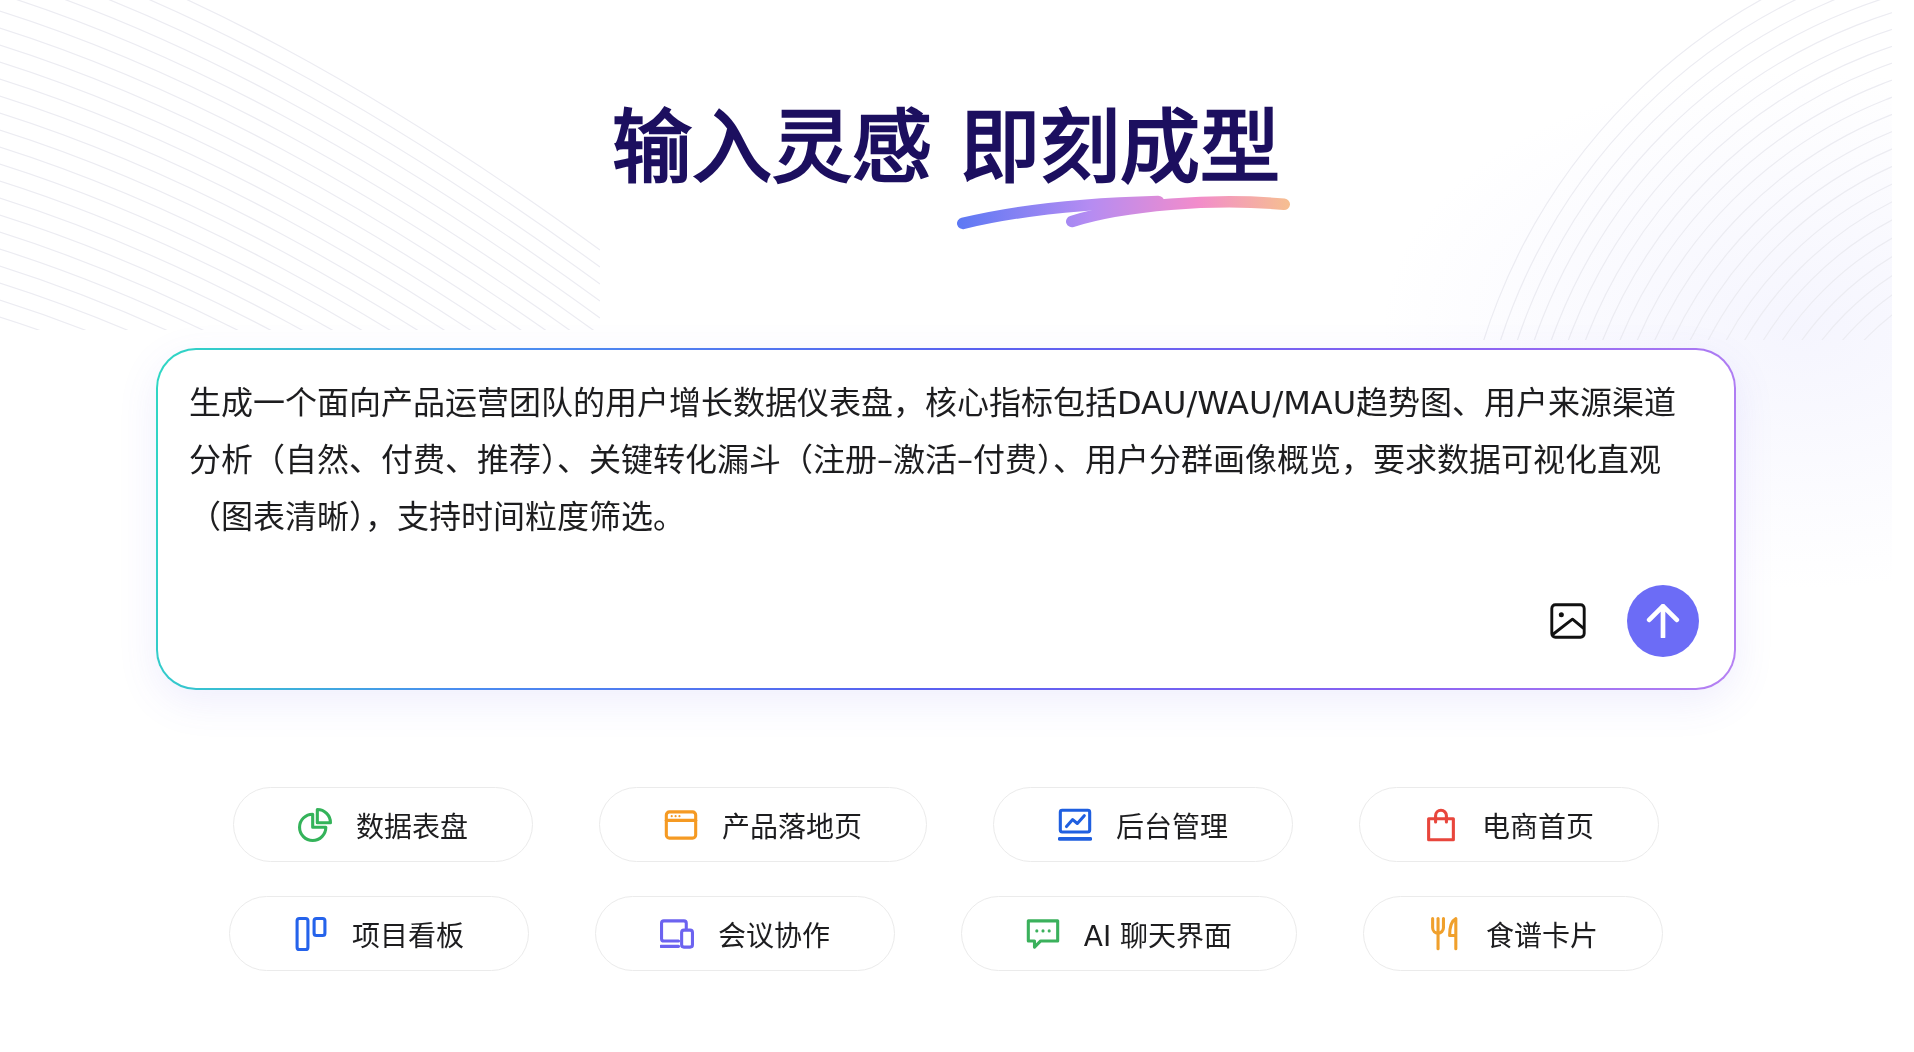 The image size is (1914, 1052). What do you see at coordinates (378, 933) in the screenshot?
I see `suggestion-button: 项目看板` at bounding box center [378, 933].